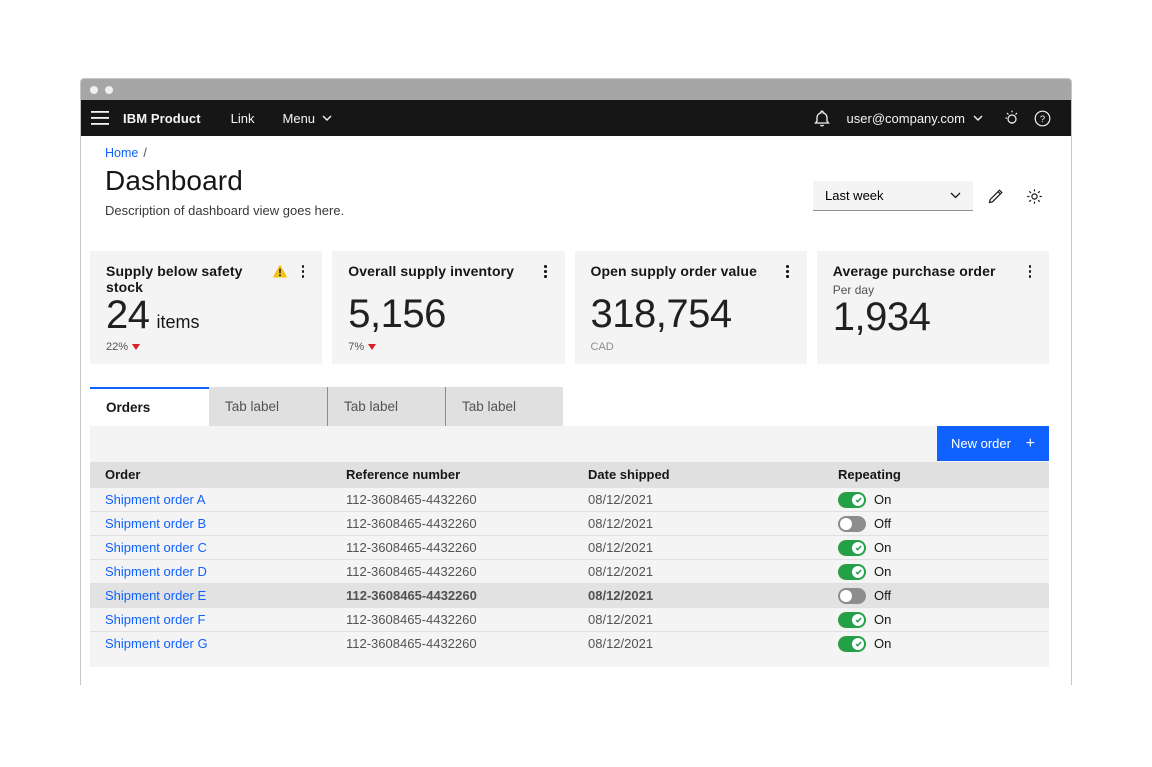 The height and width of the screenshot is (767, 1152). I want to click on nav-menu: Menu, so click(308, 118).